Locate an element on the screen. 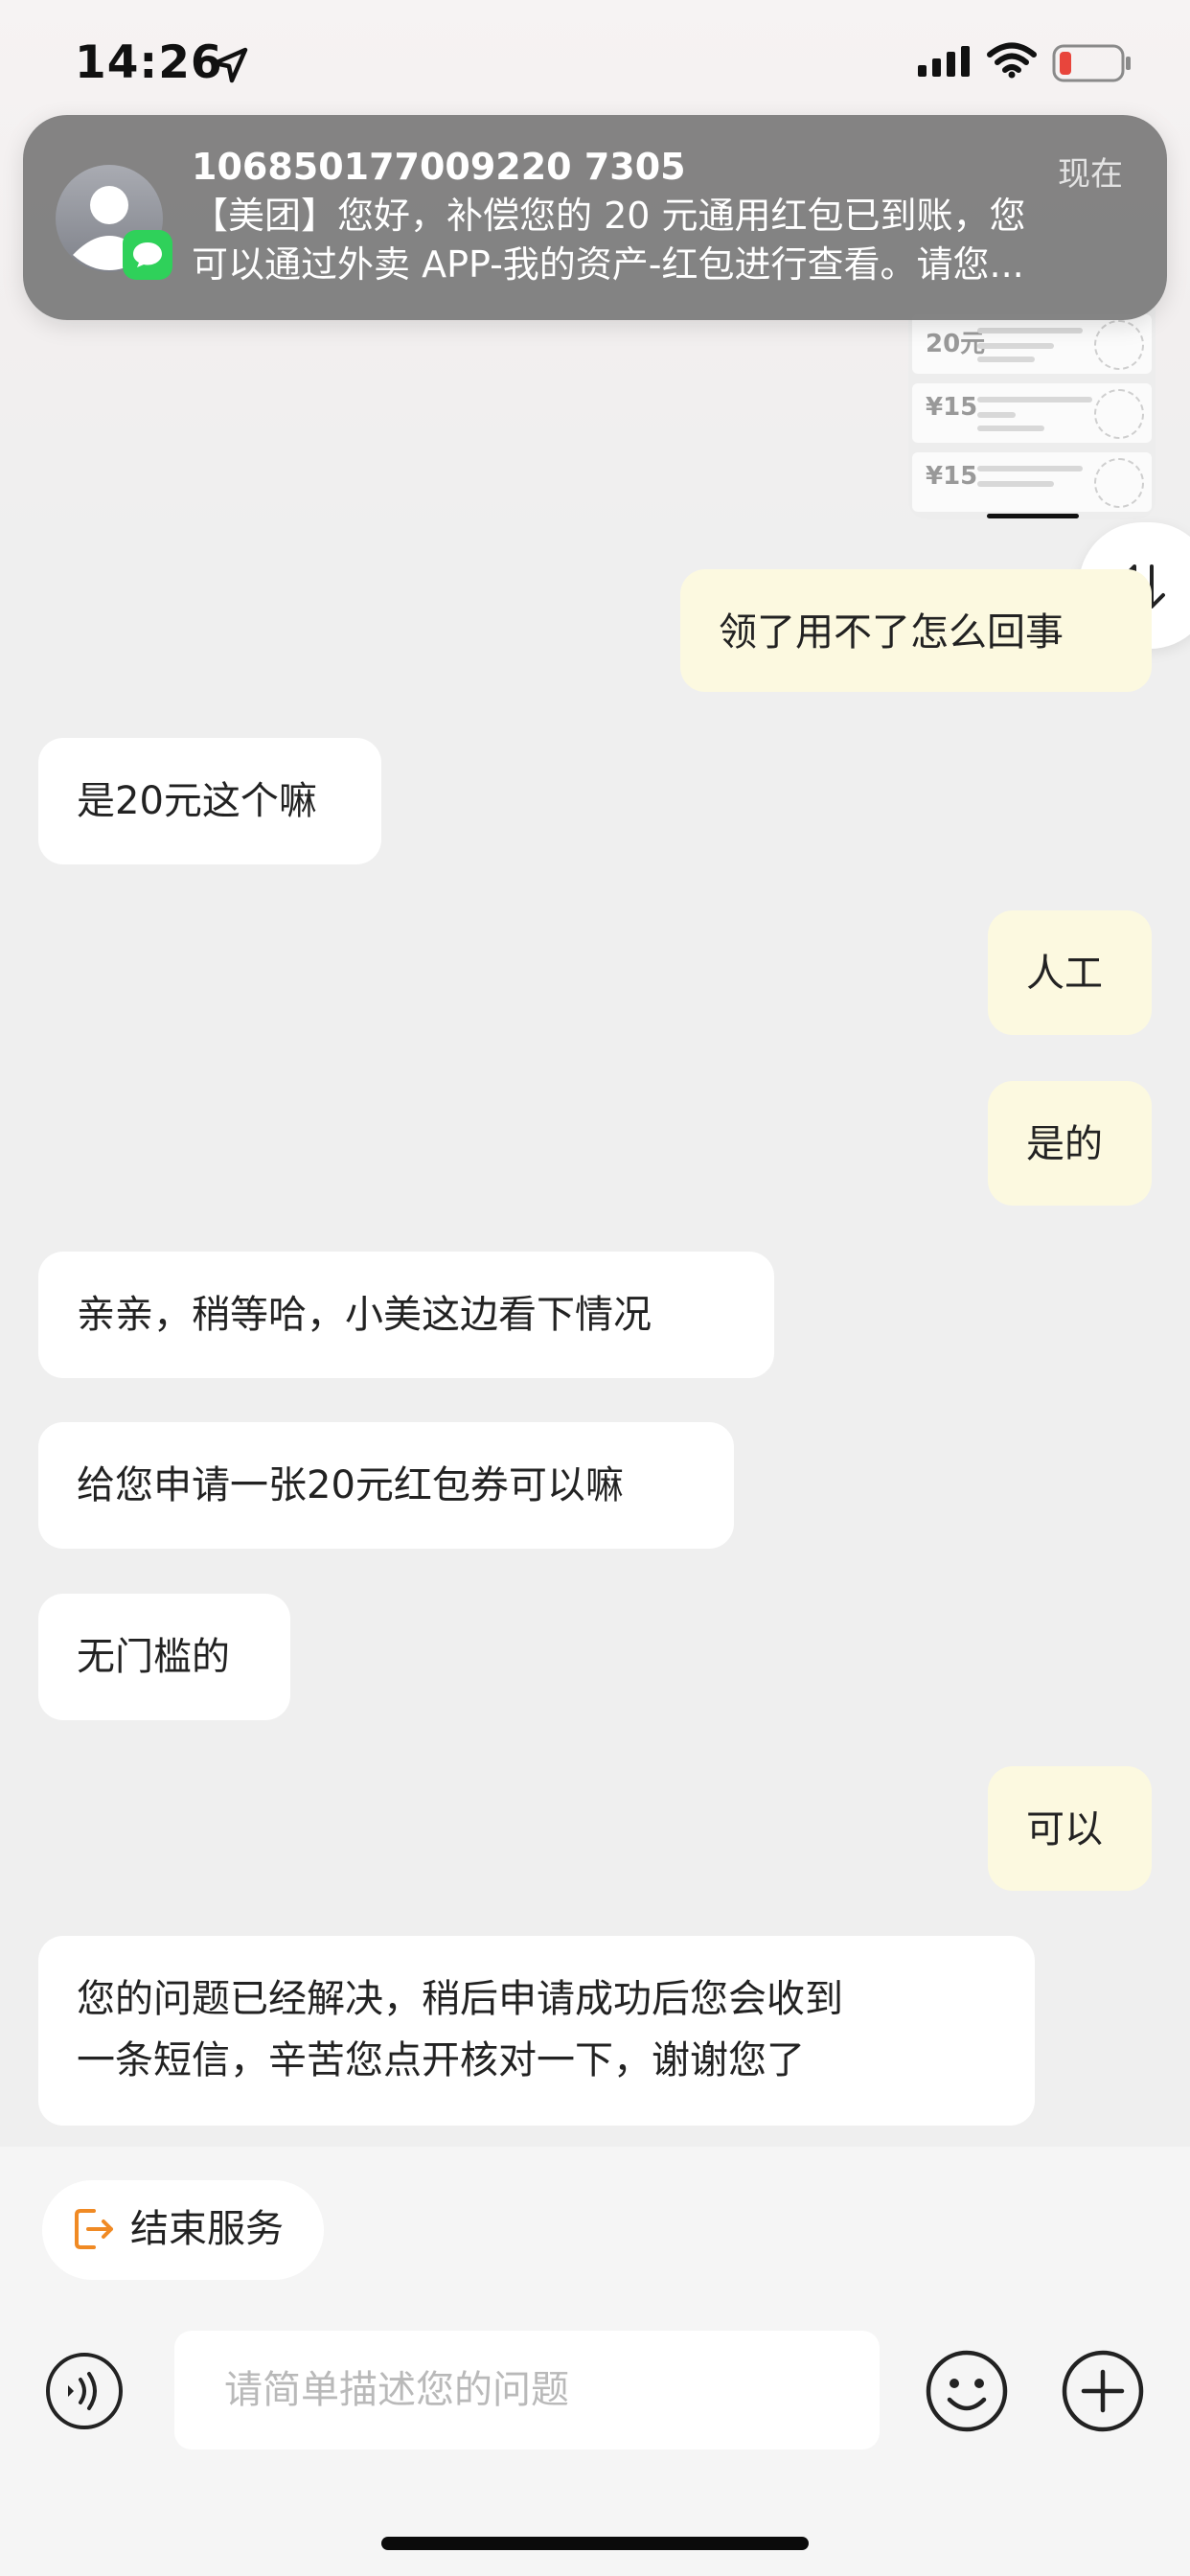  chat-bubble-user: 是的 is located at coordinates (1070, 1143).